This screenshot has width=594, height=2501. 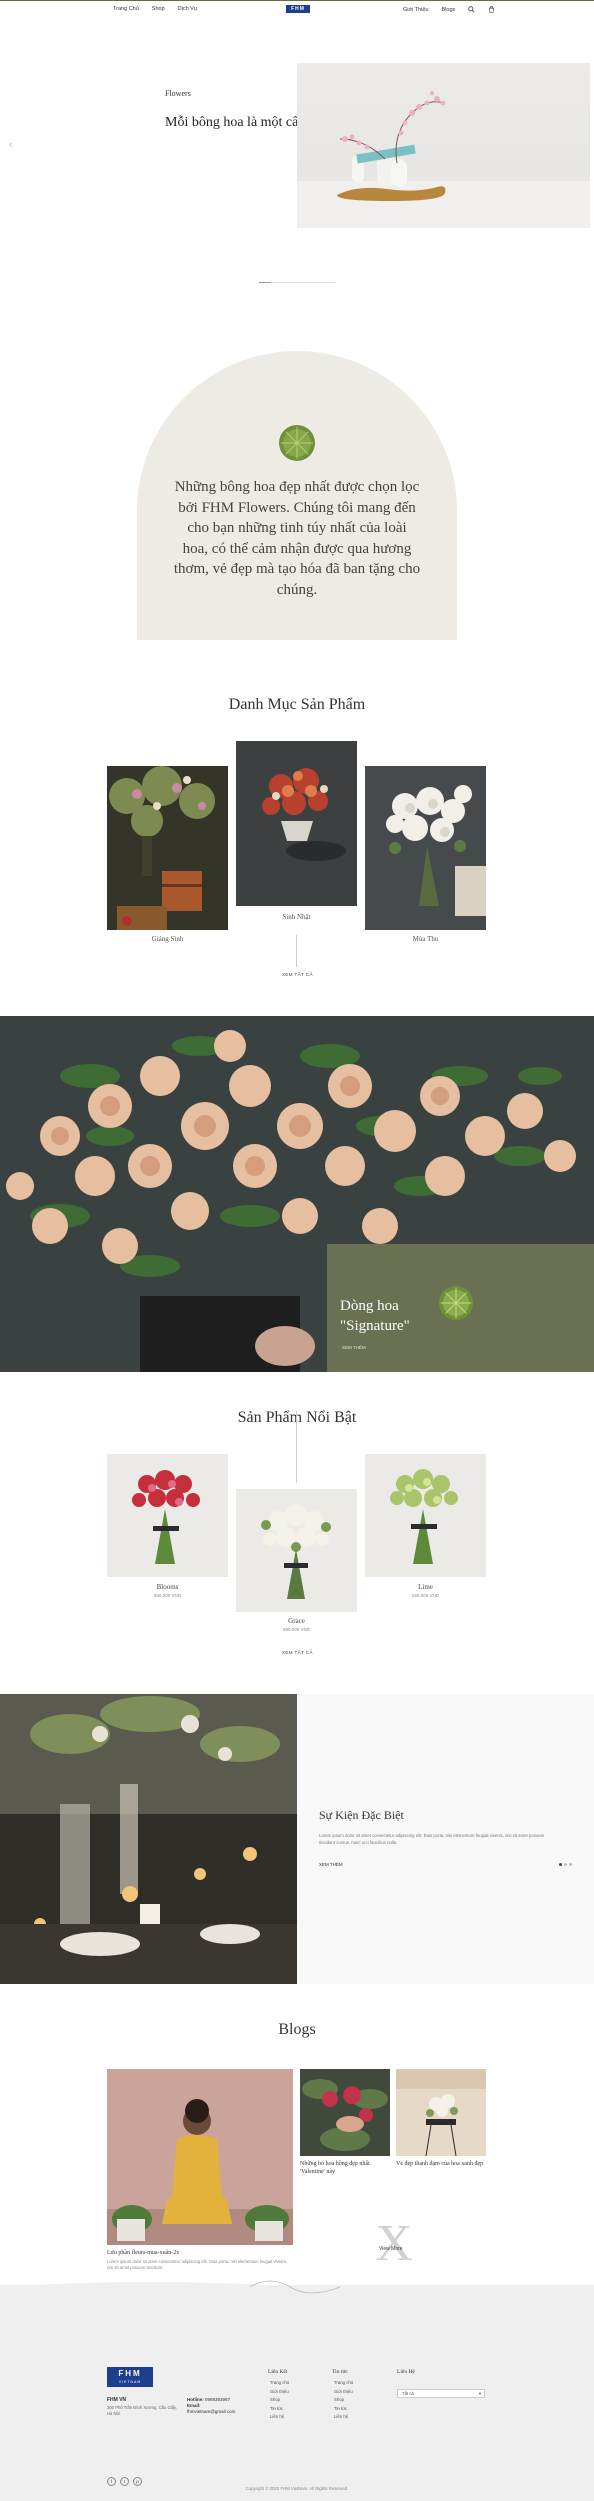 I want to click on category-label-christmas: Giáng Sinh, so click(x=167, y=939).